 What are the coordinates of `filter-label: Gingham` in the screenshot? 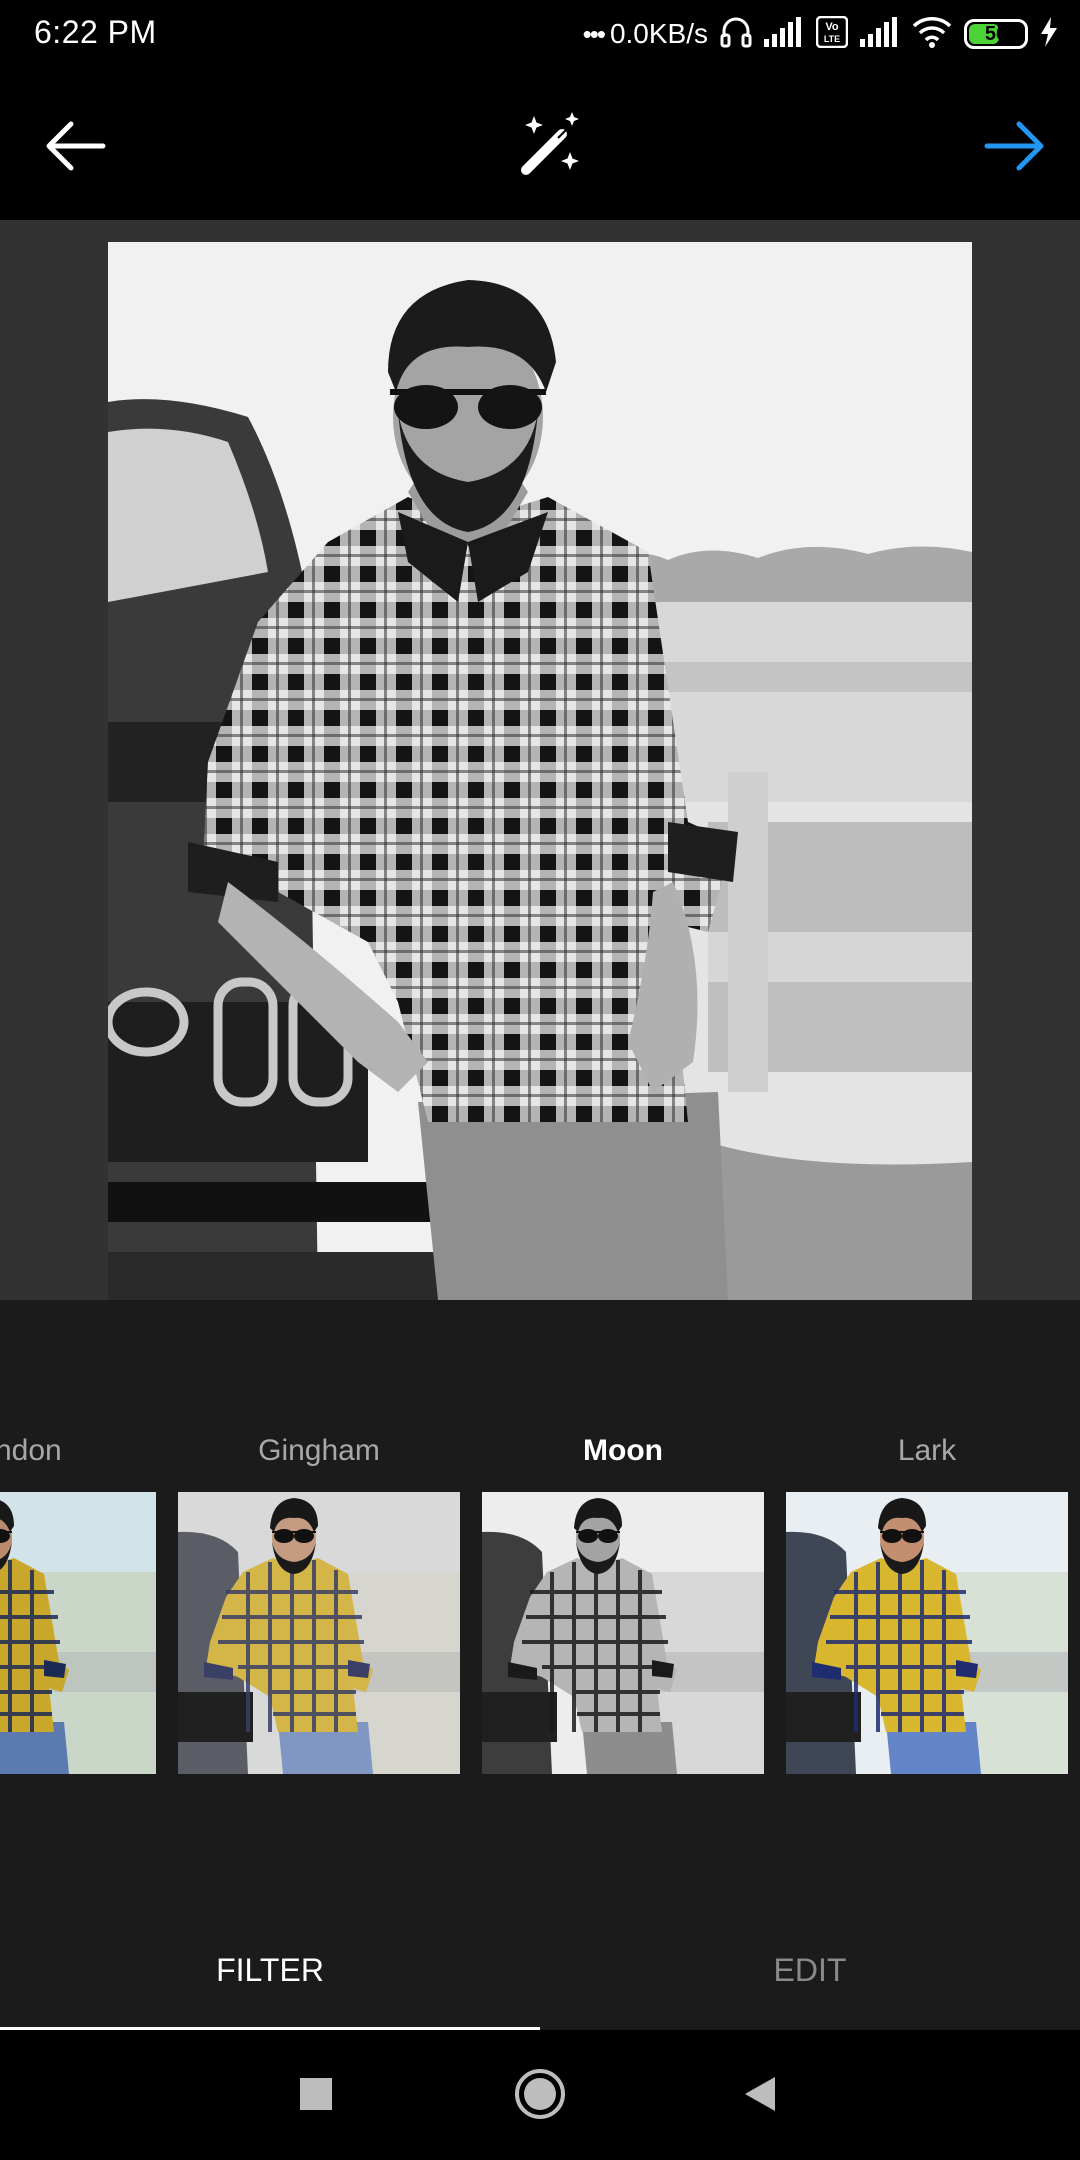 It's located at (319, 1450).